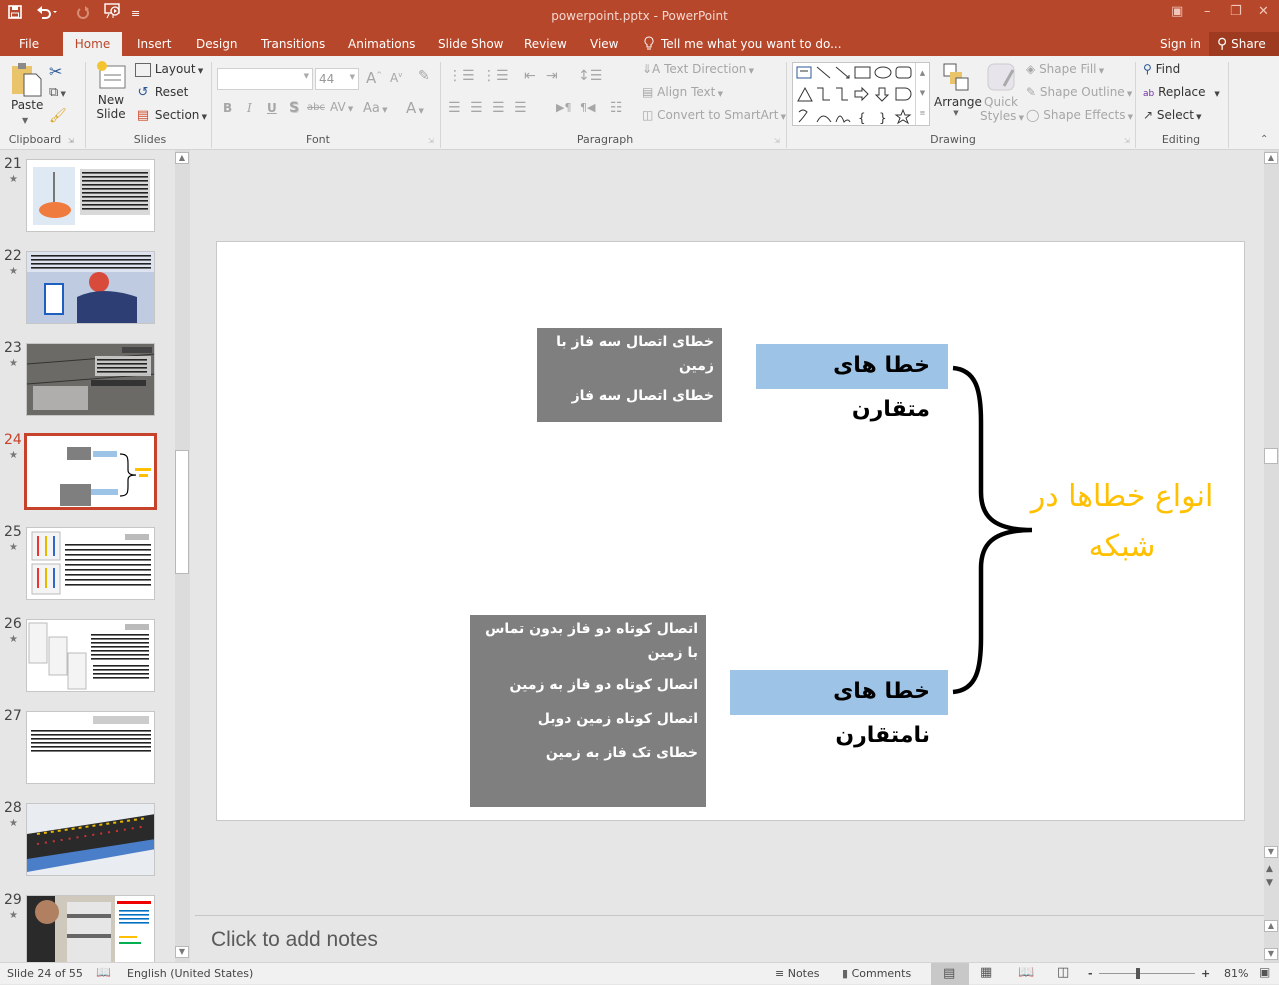 The width and height of the screenshot is (1279, 985). Describe the element at coordinates (171, 115) in the screenshot. I see `section-button: ▤ Section ▼` at that location.